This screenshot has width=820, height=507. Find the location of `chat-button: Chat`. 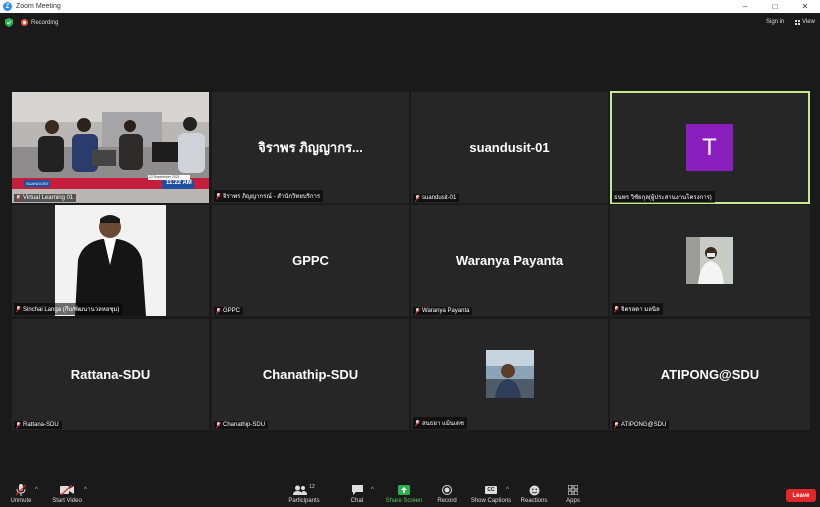

chat-button: Chat is located at coordinates (357, 494).